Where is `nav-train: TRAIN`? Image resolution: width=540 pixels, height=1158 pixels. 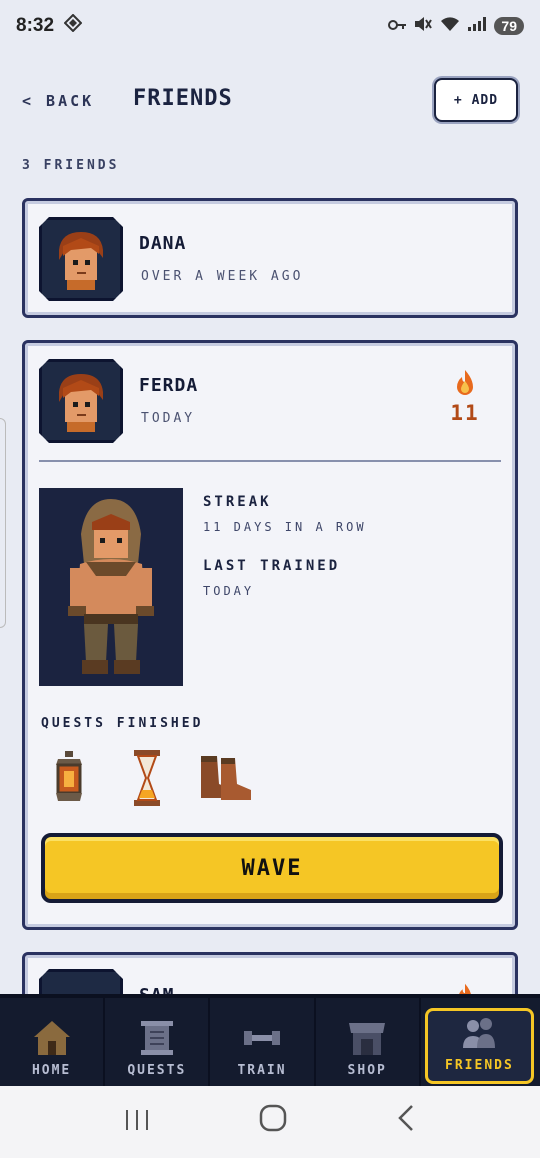
nav-train: TRAIN is located at coordinates (263, 1042).